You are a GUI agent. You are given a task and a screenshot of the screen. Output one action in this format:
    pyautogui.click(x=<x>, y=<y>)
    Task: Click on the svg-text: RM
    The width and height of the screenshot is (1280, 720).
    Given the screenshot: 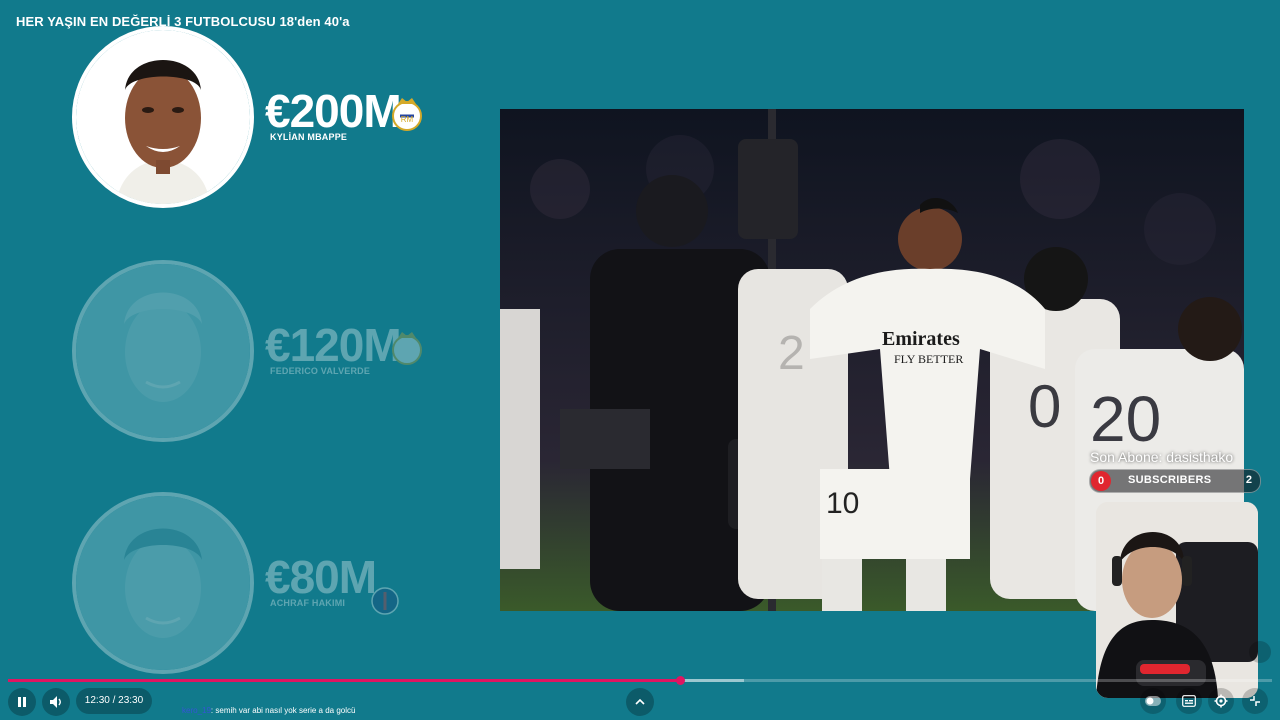 What is the action you would take?
    pyautogui.click(x=407, y=119)
    